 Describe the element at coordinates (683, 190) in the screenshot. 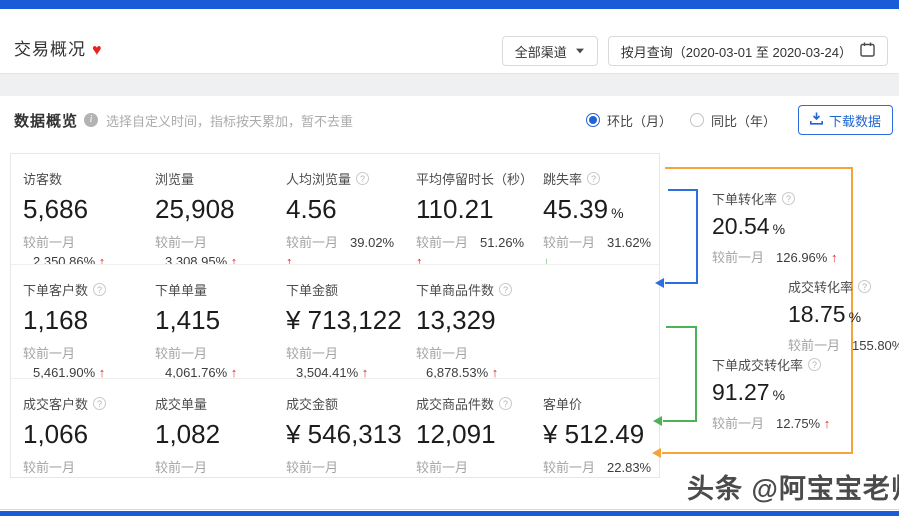

I see `blue-bracket-top` at that location.